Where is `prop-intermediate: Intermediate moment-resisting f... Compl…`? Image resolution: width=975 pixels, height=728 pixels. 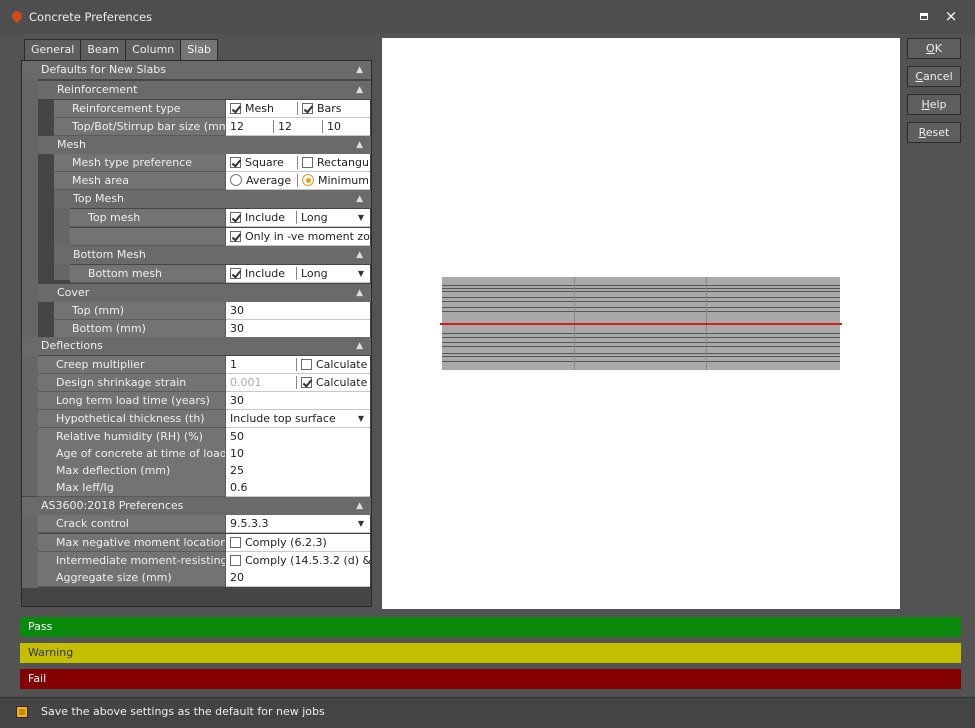 prop-intermediate: Intermediate moment-resisting f... Compl… is located at coordinates (196, 561).